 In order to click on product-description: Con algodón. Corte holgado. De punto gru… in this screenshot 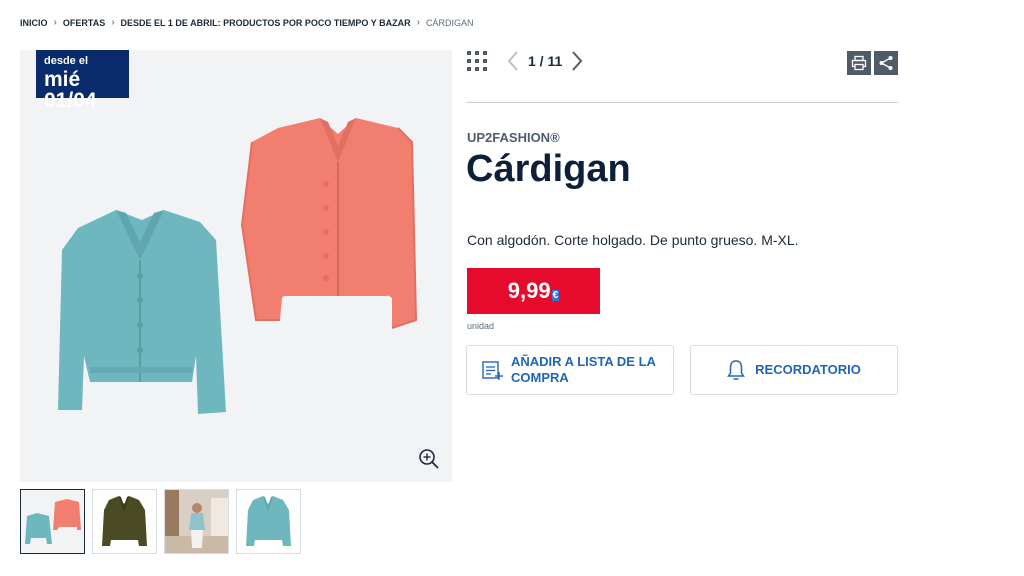, I will do `click(633, 240)`.